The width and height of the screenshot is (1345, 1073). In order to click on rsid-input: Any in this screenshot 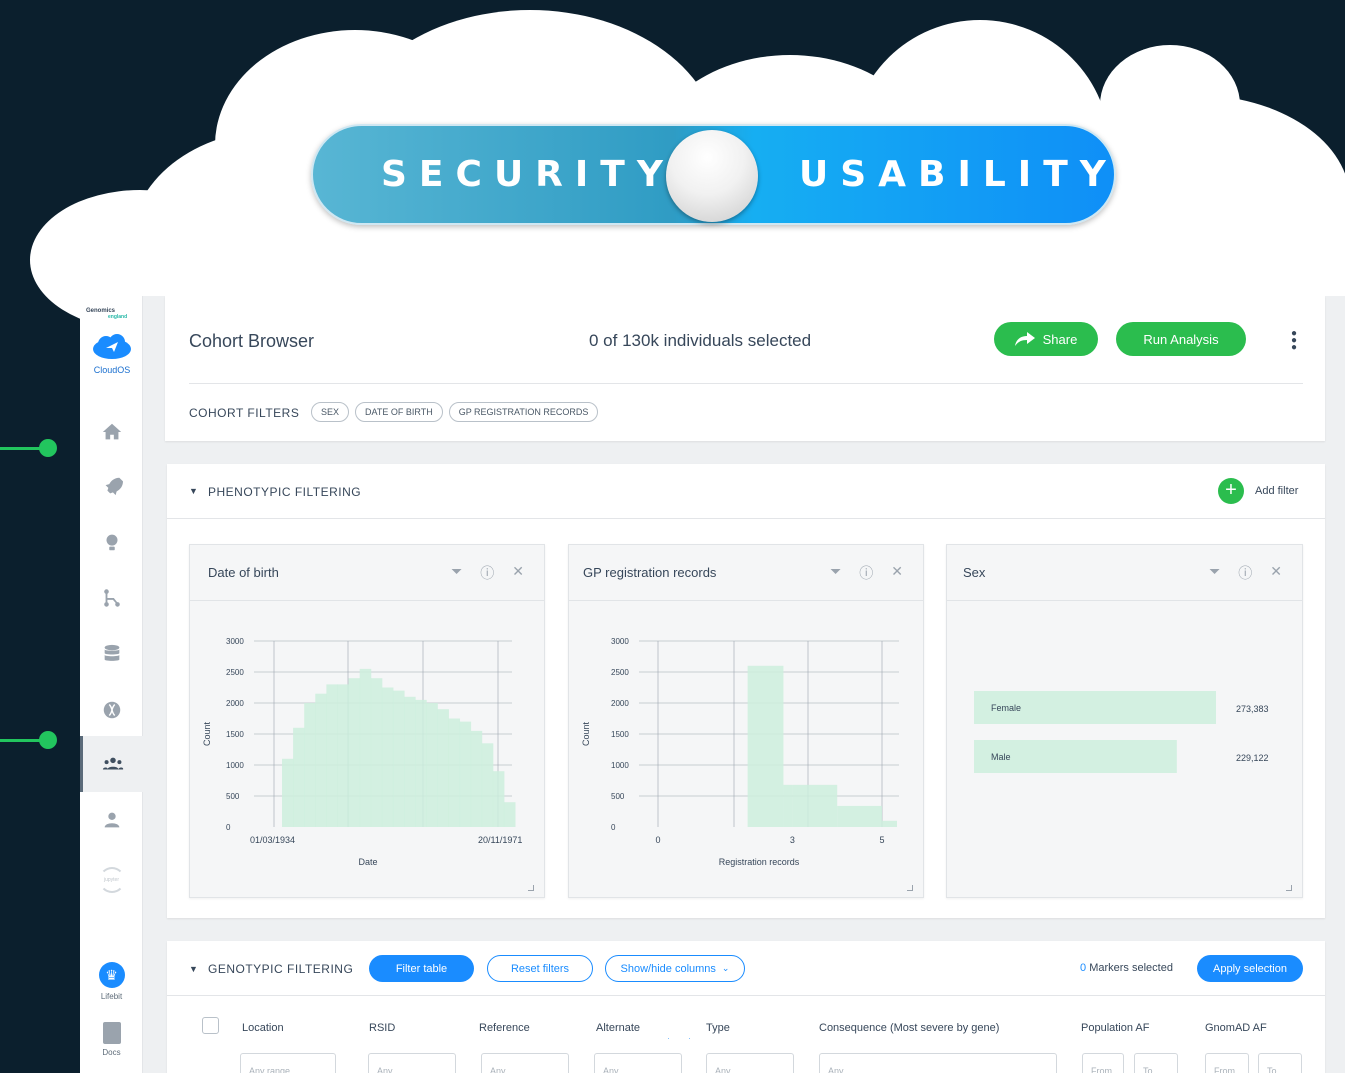, I will do `click(412, 1063)`.